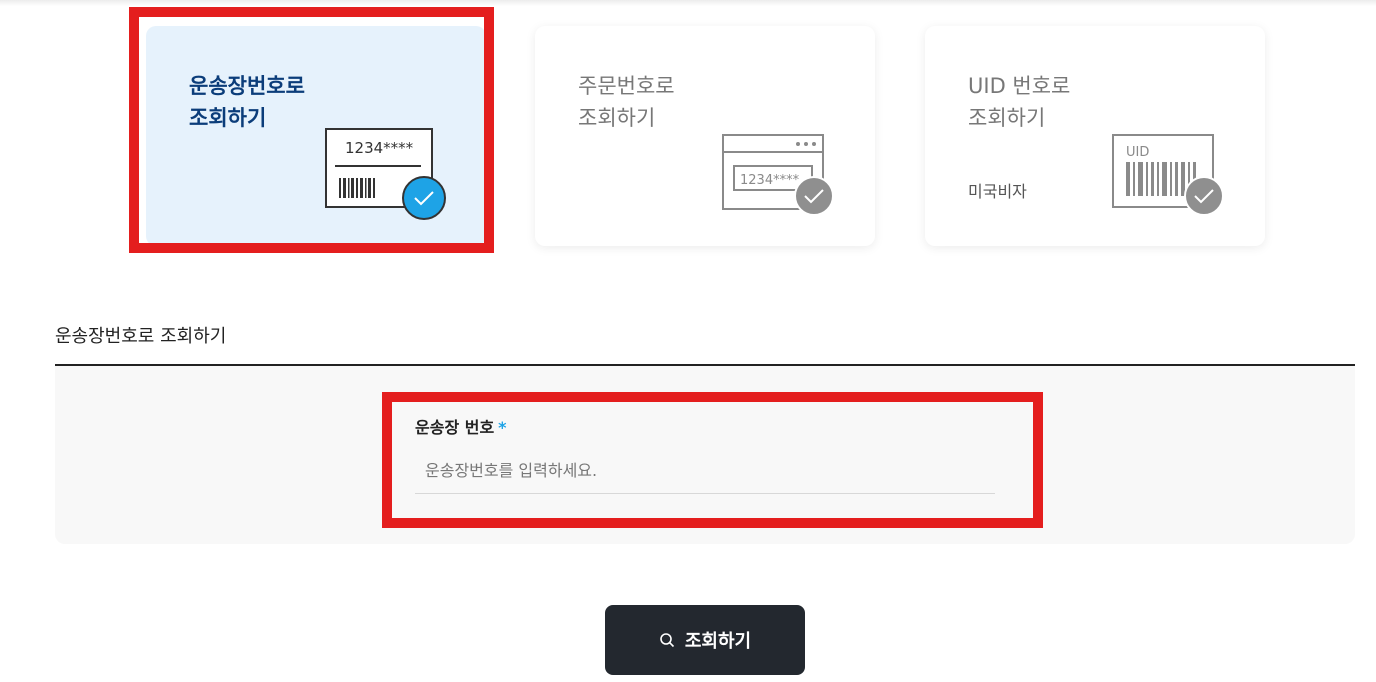 The height and width of the screenshot is (682, 1376). Describe the element at coordinates (1137, 152) in the screenshot. I see `uid-text: UID` at that location.